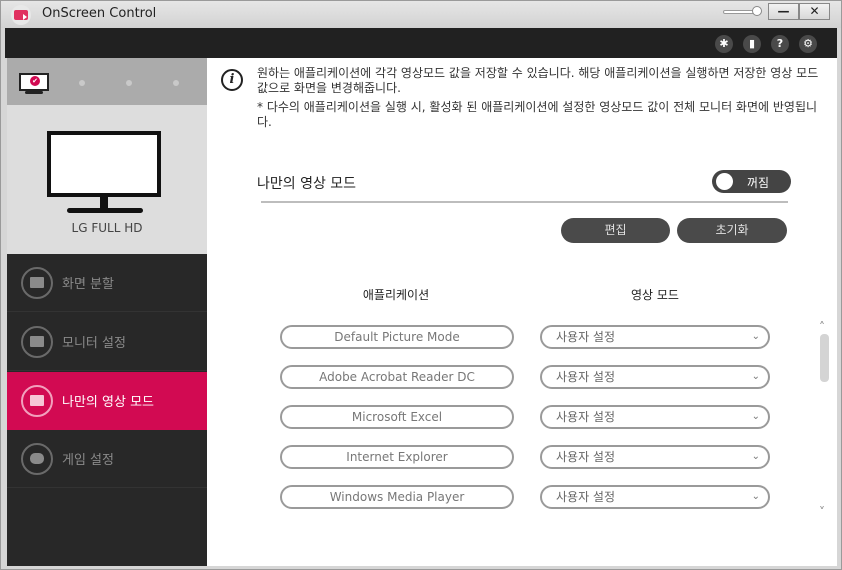  What do you see at coordinates (724, 181) in the screenshot?
I see `toggle-knob` at bounding box center [724, 181].